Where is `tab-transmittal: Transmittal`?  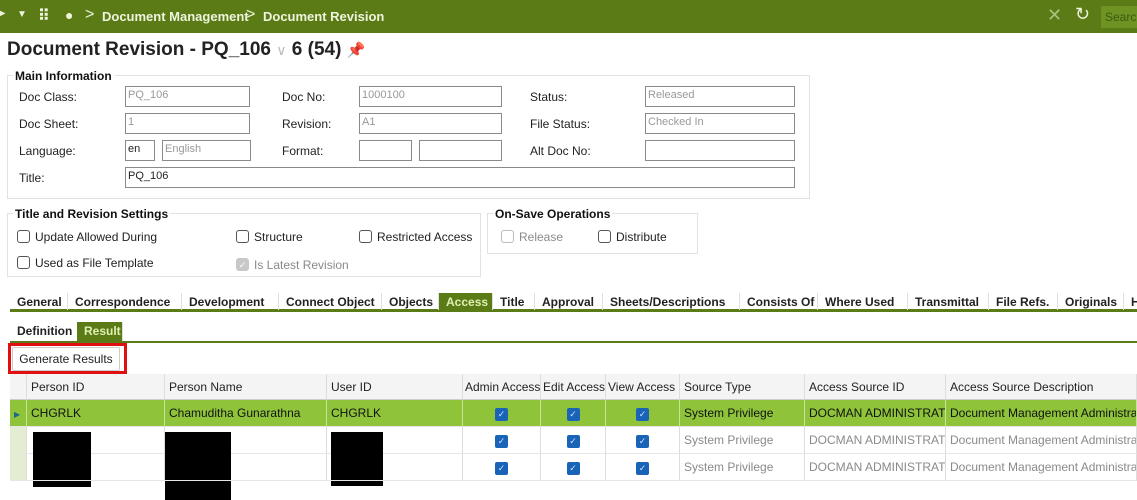
tab-transmittal: Transmittal is located at coordinates (948, 301).